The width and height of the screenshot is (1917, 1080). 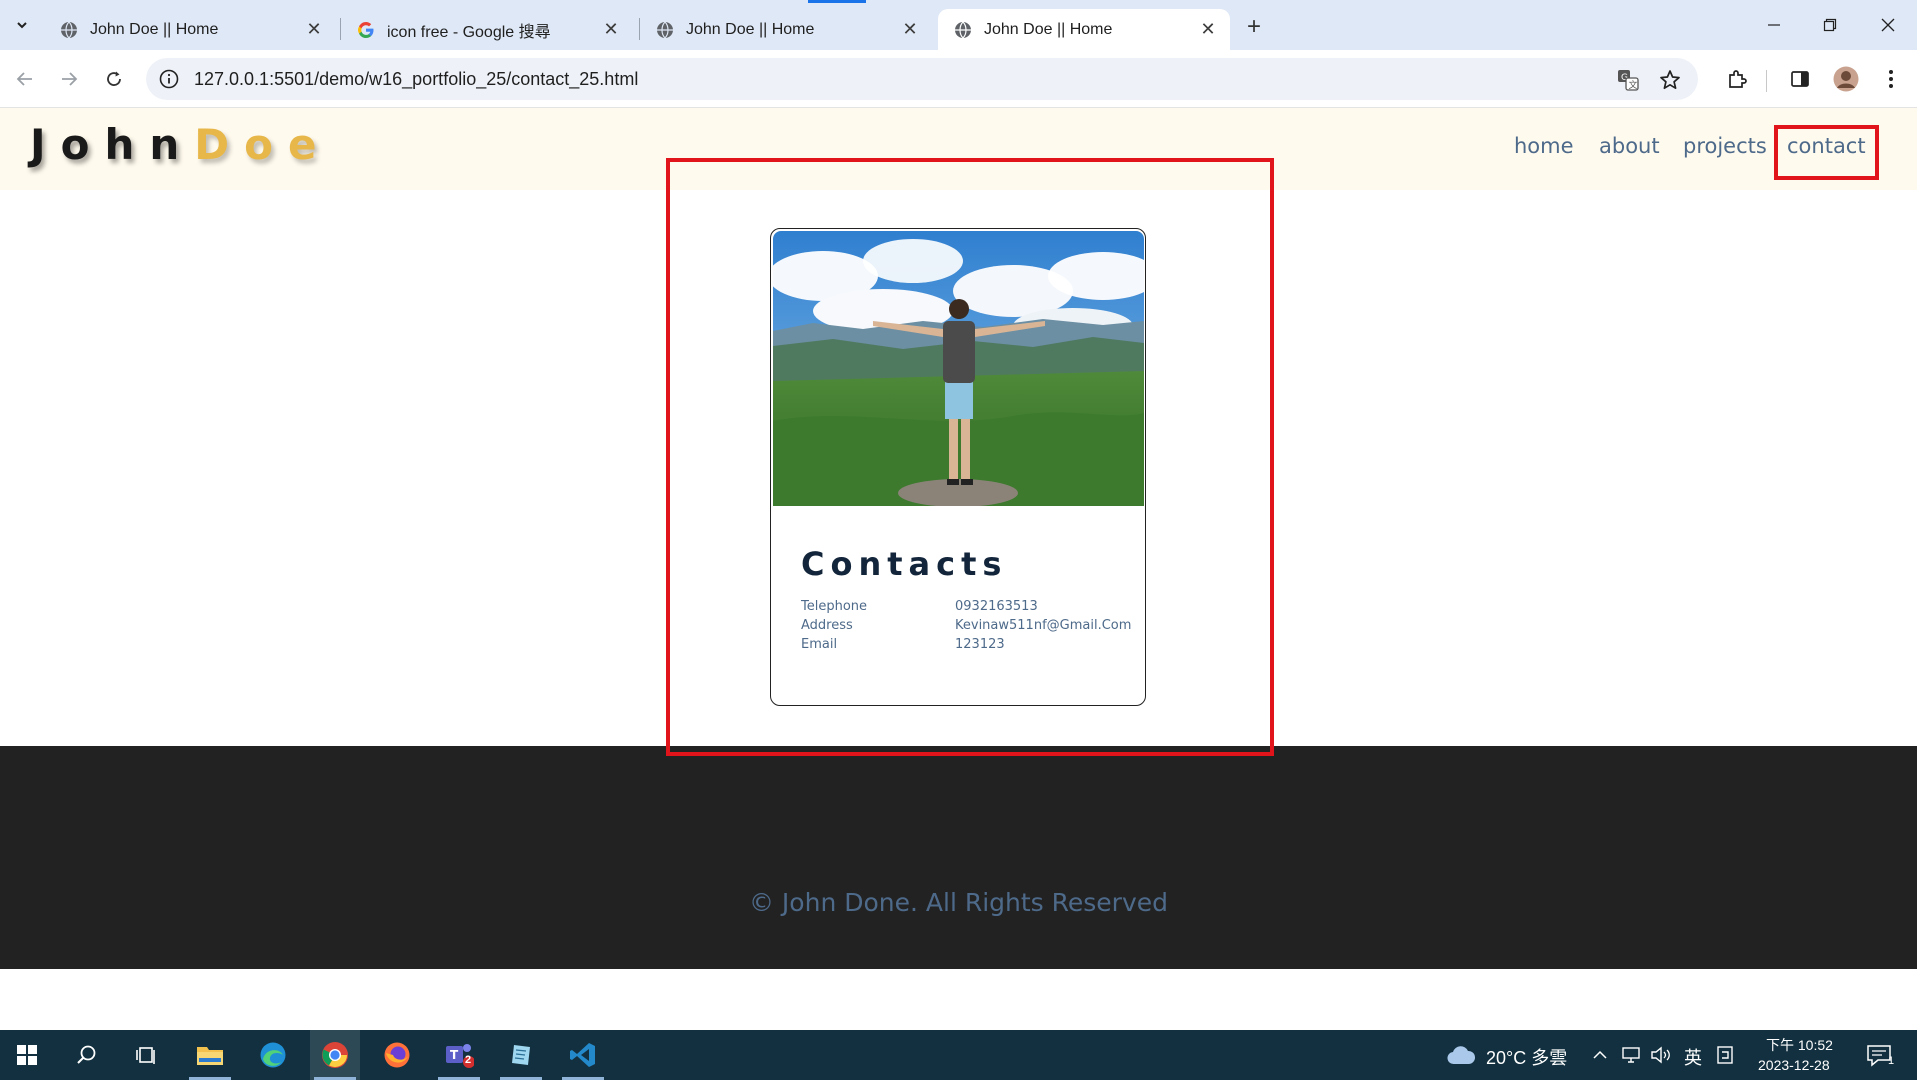 What do you see at coordinates (263, 144) in the screenshot?
I see `logo-last-name: Doe` at bounding box center [263, 144].